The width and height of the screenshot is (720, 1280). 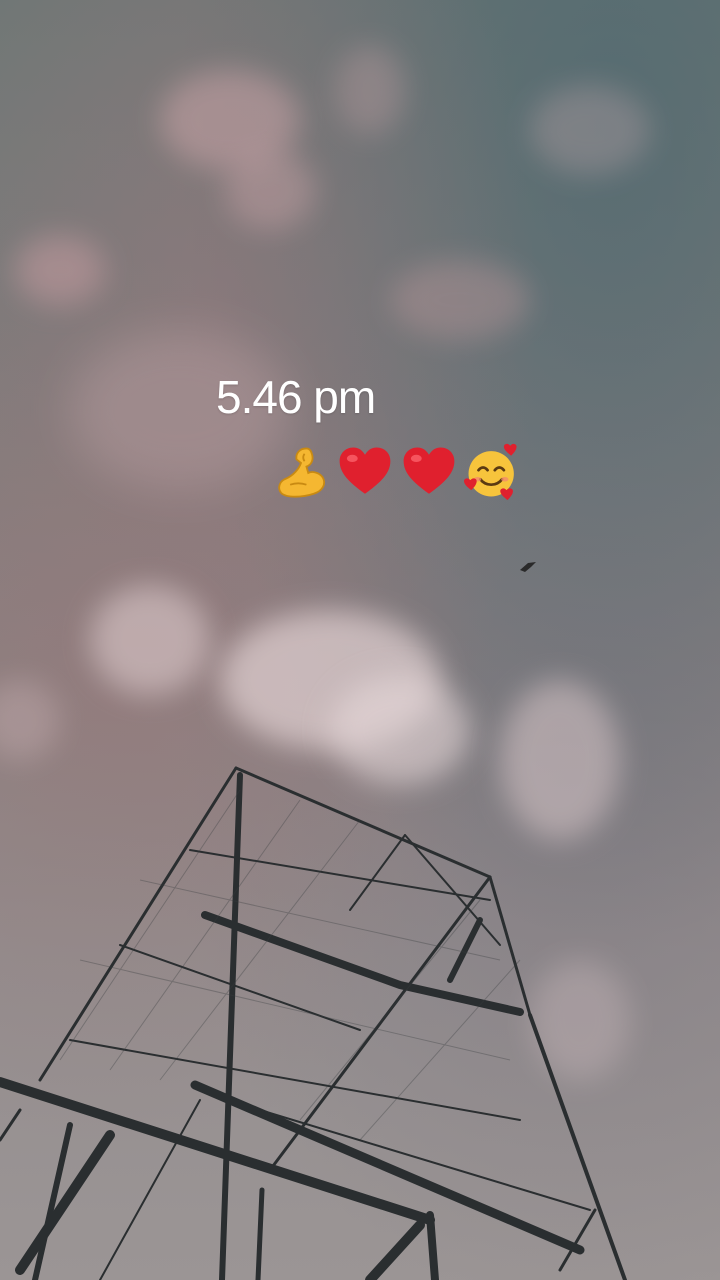 I want to click on flexed-biceps-icon, so click(x=302, y=472).